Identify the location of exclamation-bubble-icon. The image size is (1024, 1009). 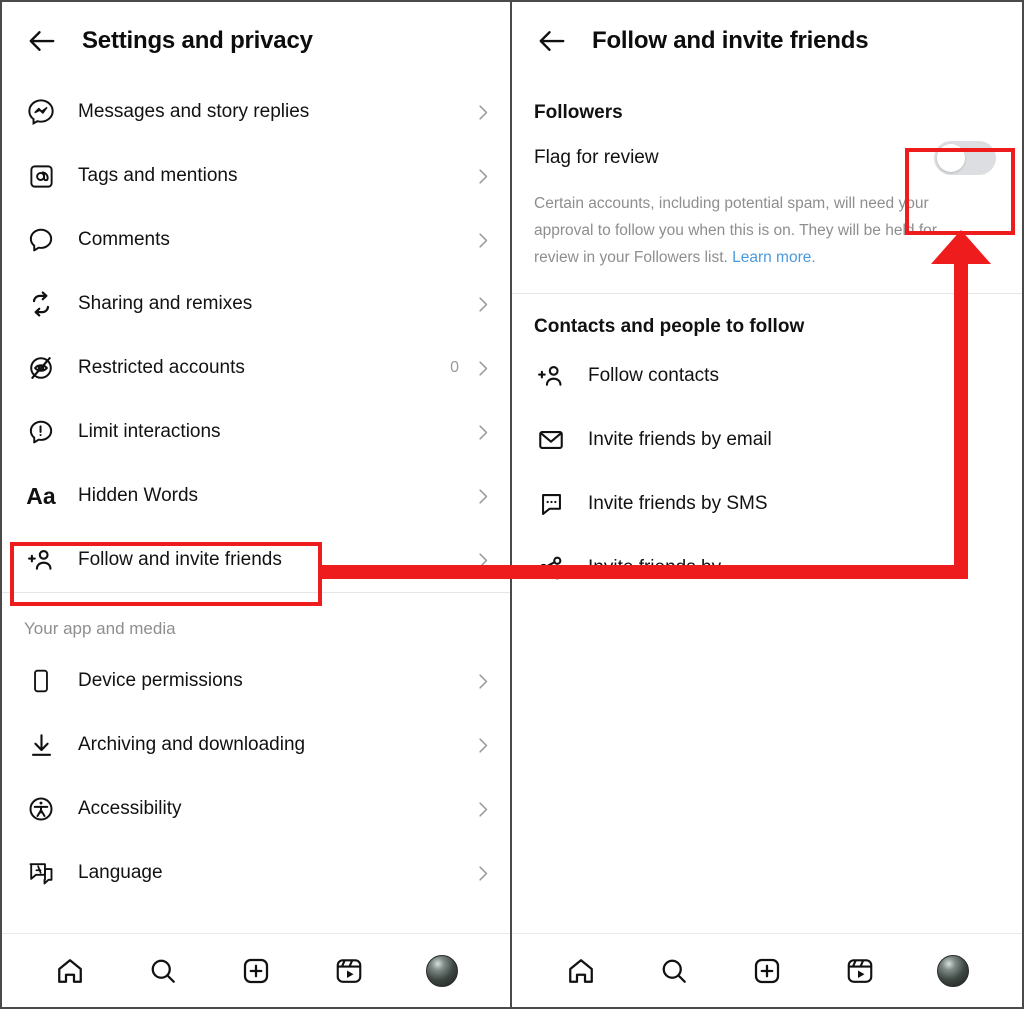
(41, 432).